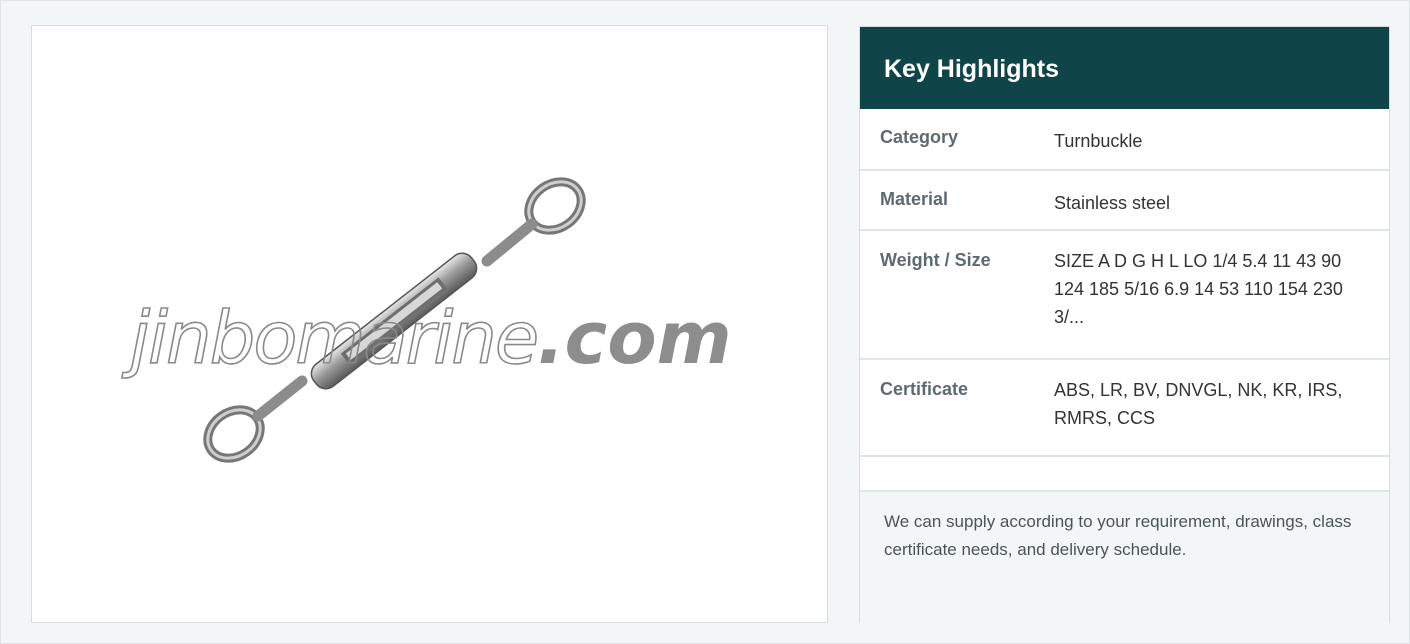 The height and width of the screenshot is (644, 1410). Describe the element at coordinates (1112, 203) in the screenshot. I see `highlight-value: Stainless steel` at that location.